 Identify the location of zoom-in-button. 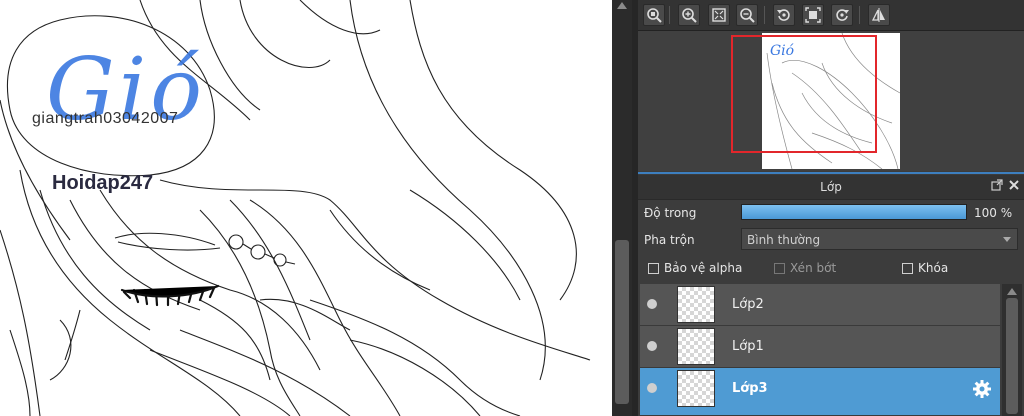
(689, 15).